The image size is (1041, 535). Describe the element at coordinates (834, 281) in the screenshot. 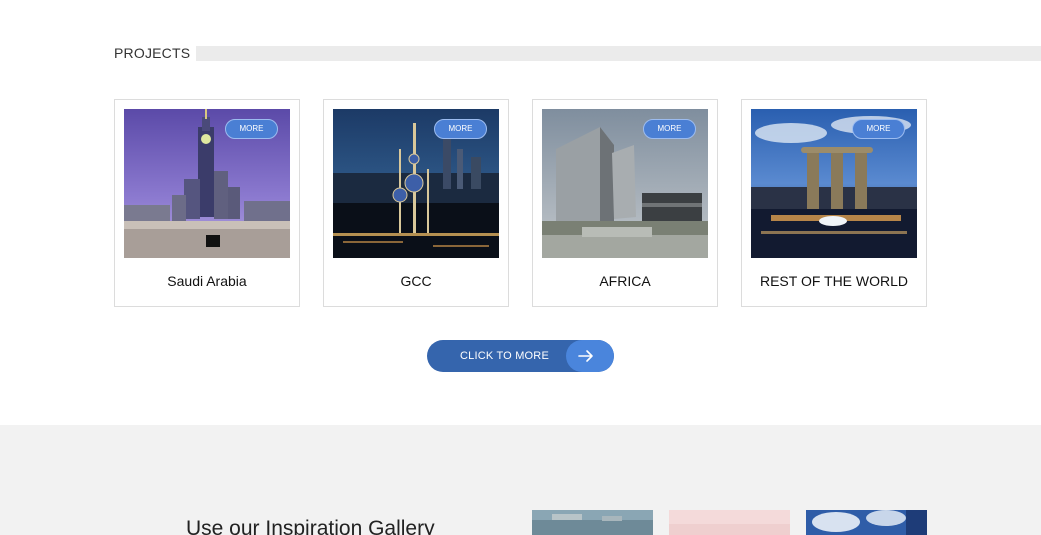

I see `card-label: REST OF THE WORLD` at that location.